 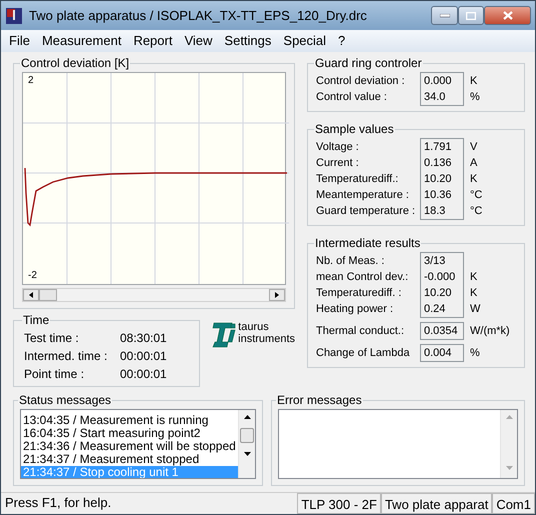 I want to click on logo-text: instruments, so click(x=266, y=339).